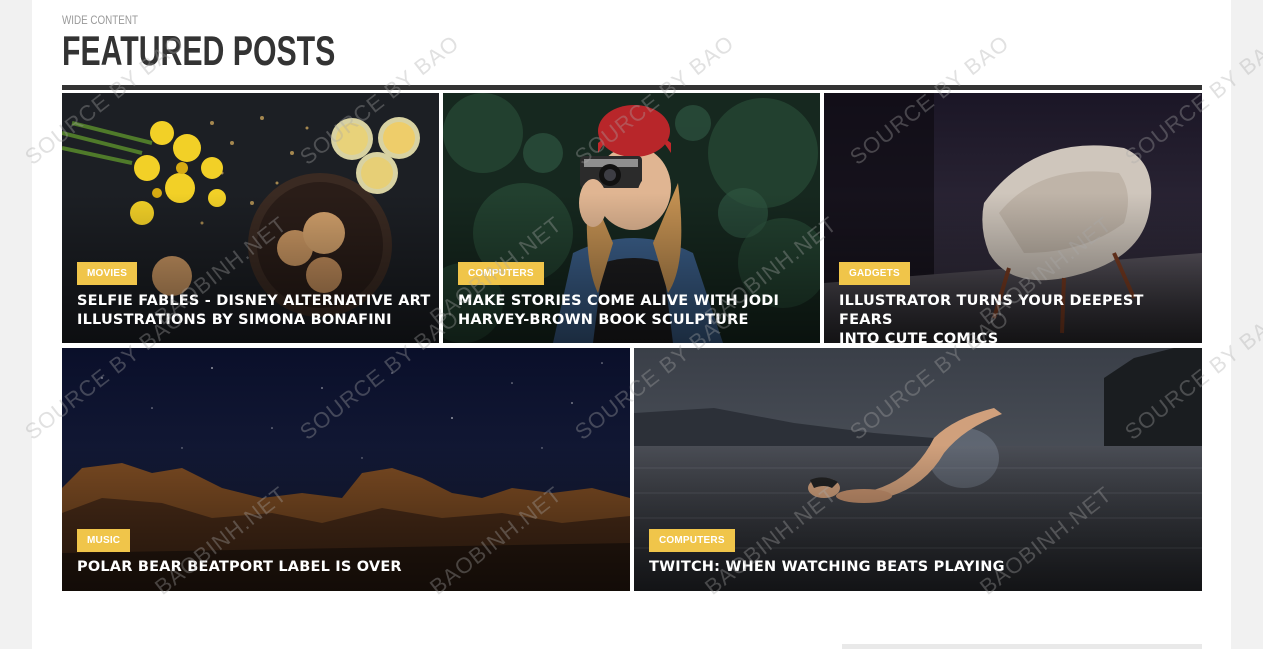  Describe the element at coordinates (104, 540) in the screenshot. I see `category-badge: MUSIC` at that location.